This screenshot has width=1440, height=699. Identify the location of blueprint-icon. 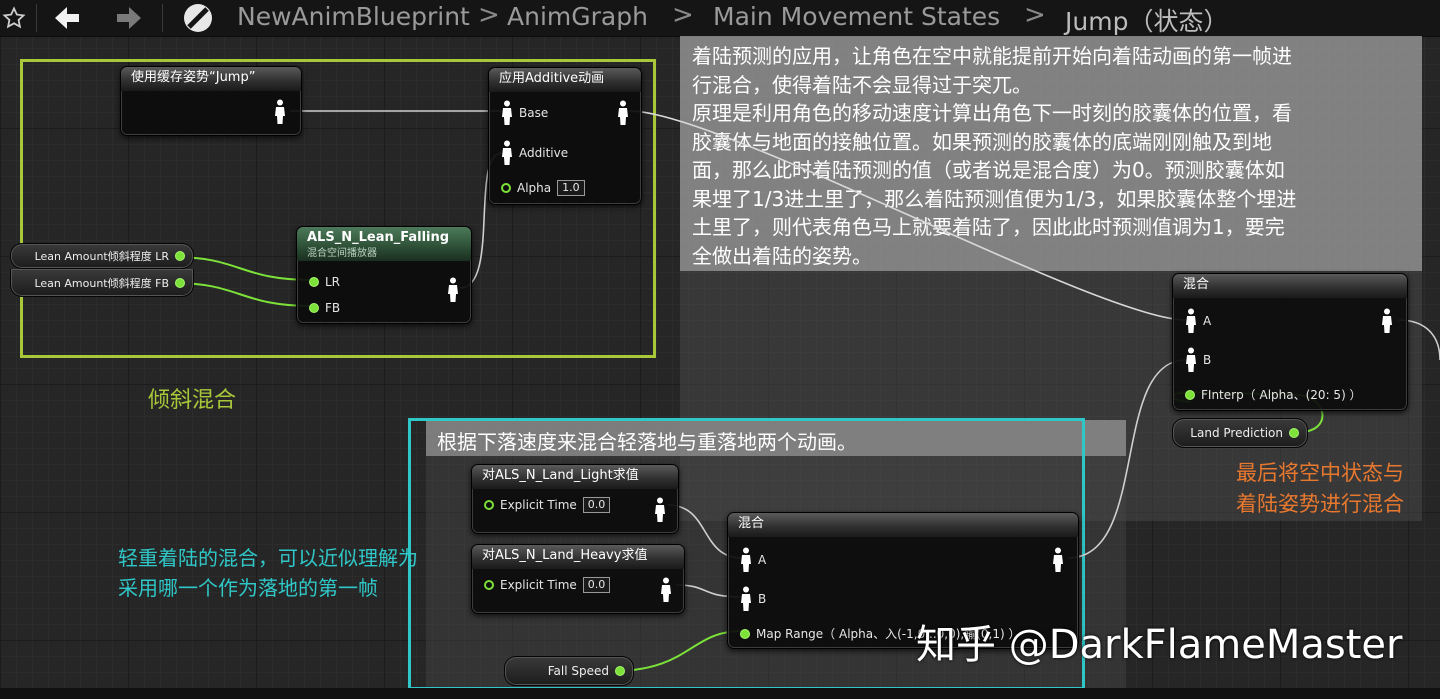
(198, 18).